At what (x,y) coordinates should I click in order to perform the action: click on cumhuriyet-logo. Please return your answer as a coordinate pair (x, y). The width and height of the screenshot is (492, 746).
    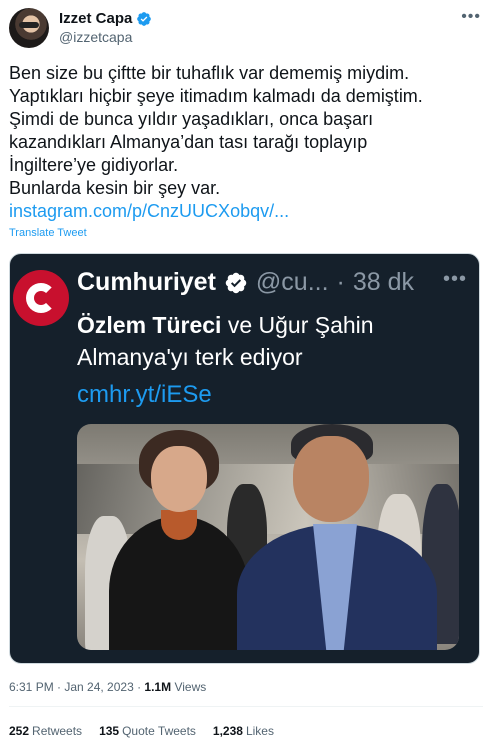
    Looking at the image, I should click on (41, 298).